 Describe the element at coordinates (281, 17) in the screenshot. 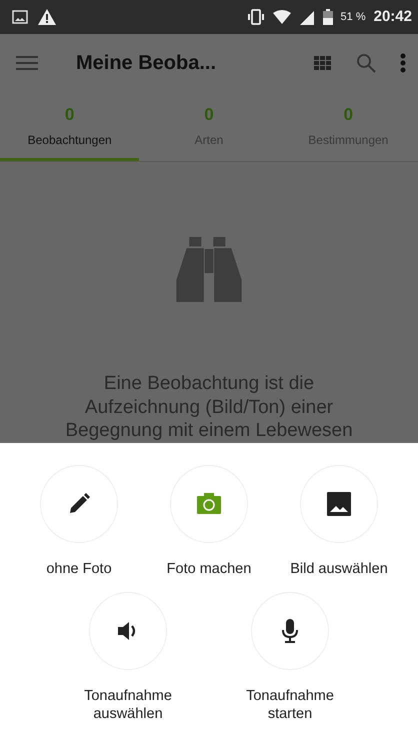

I see `wifi-icon` at that location.